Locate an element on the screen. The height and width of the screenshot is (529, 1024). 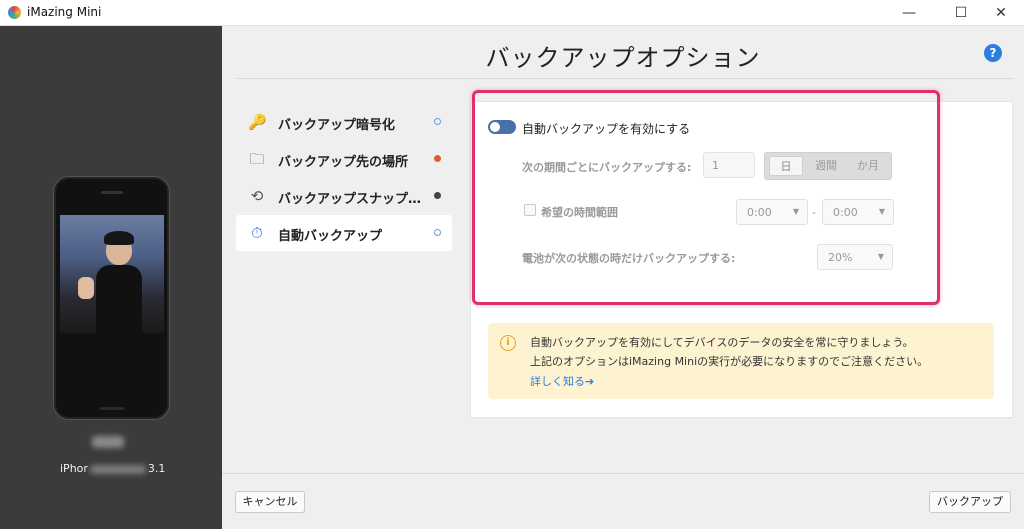
device-model-prefix: iPhor is located at coordinates (74, 468).